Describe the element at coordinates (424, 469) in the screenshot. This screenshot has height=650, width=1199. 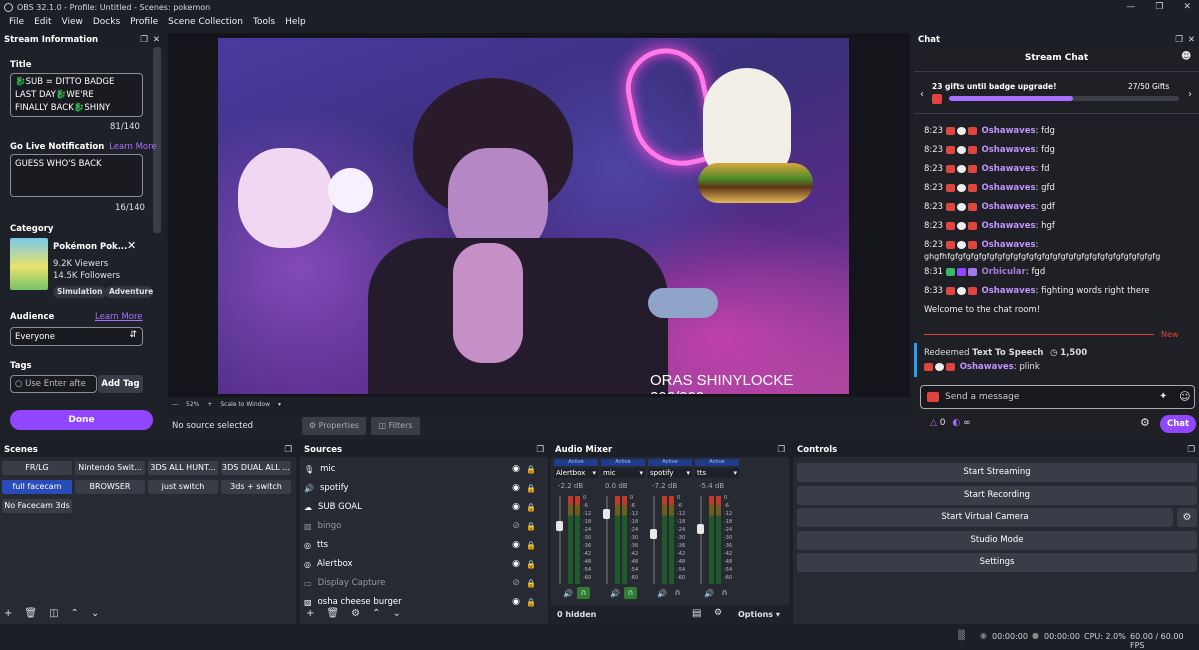
I see `source-item: 🎙 mic ◉ 🔒` at that location.